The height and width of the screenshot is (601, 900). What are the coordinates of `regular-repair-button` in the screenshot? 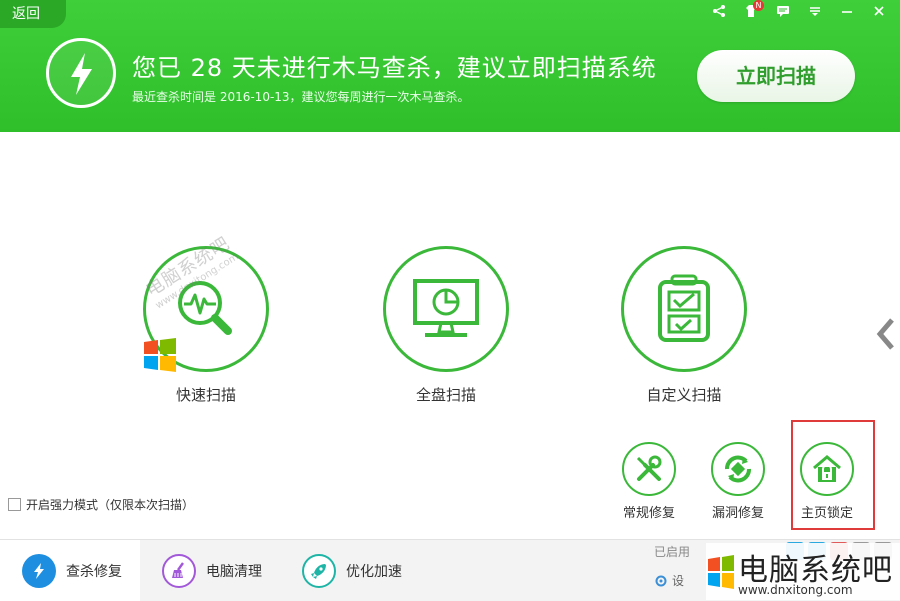 It's located at (649, 469).